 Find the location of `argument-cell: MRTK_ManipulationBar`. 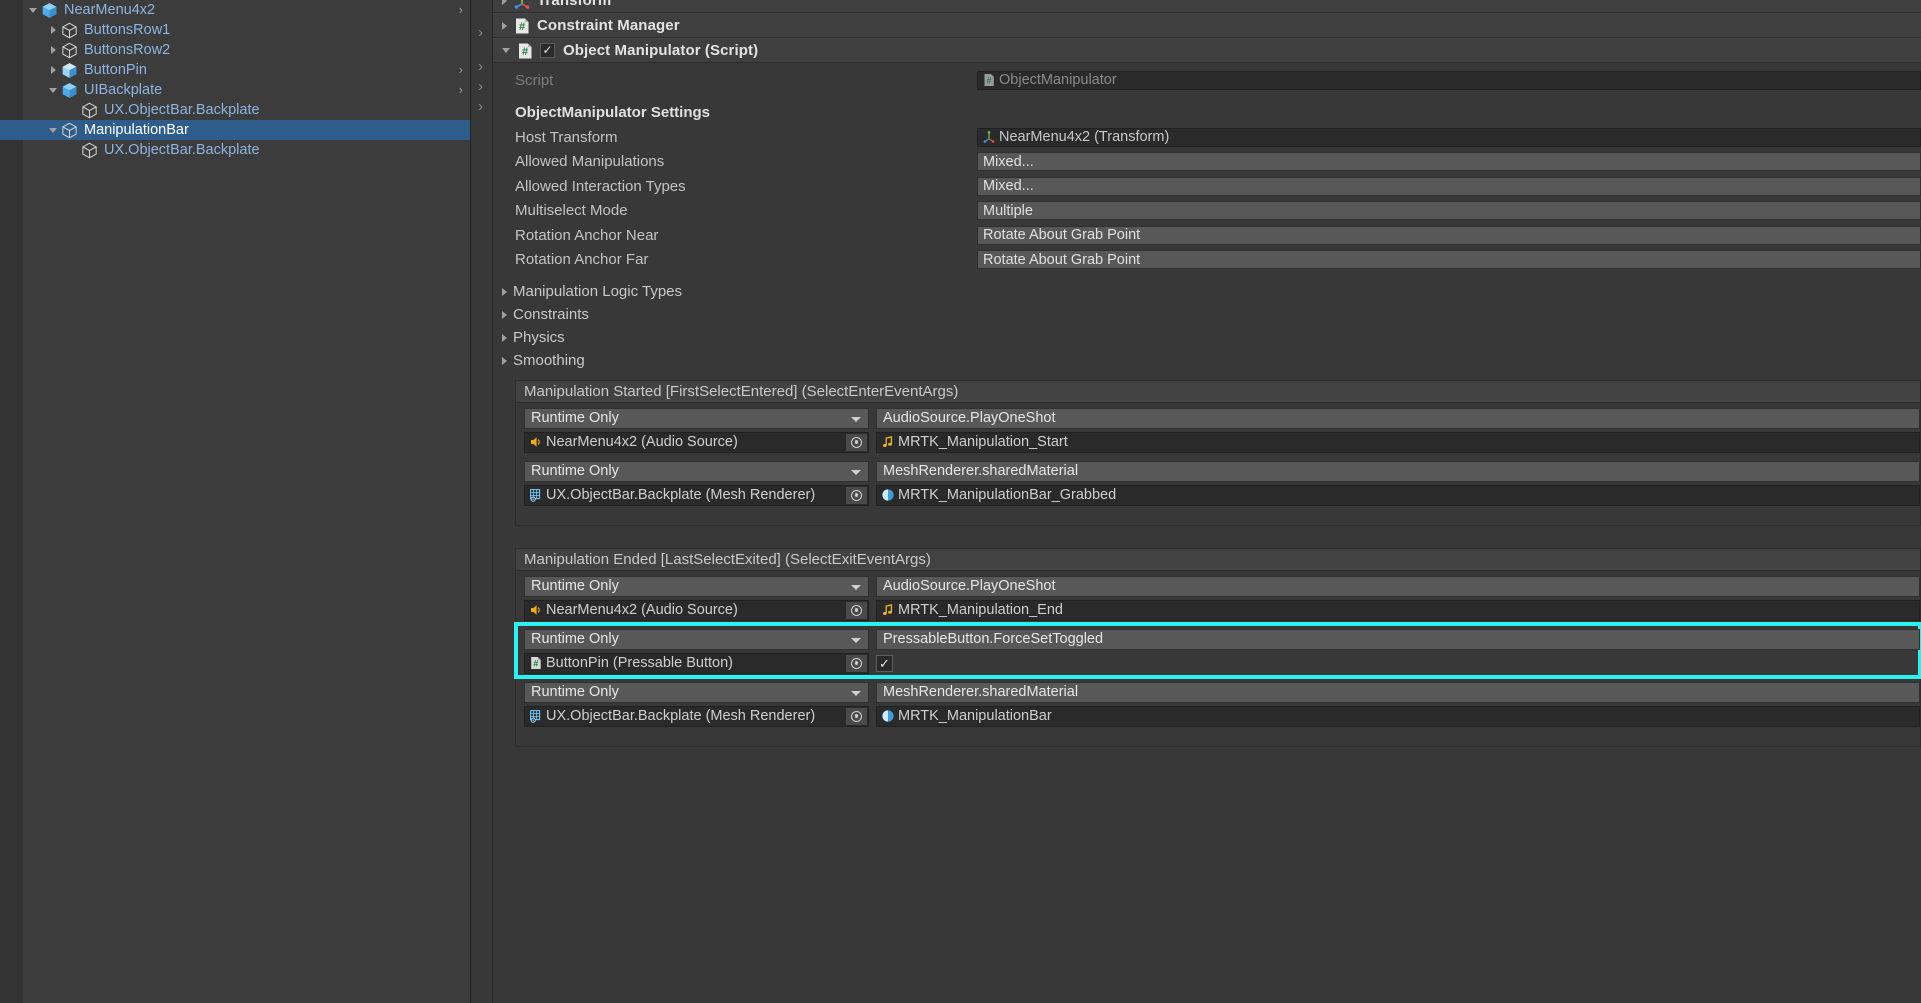

argument-cell: MRTK_ManipulationBar is located at coordinates (1398, 716).